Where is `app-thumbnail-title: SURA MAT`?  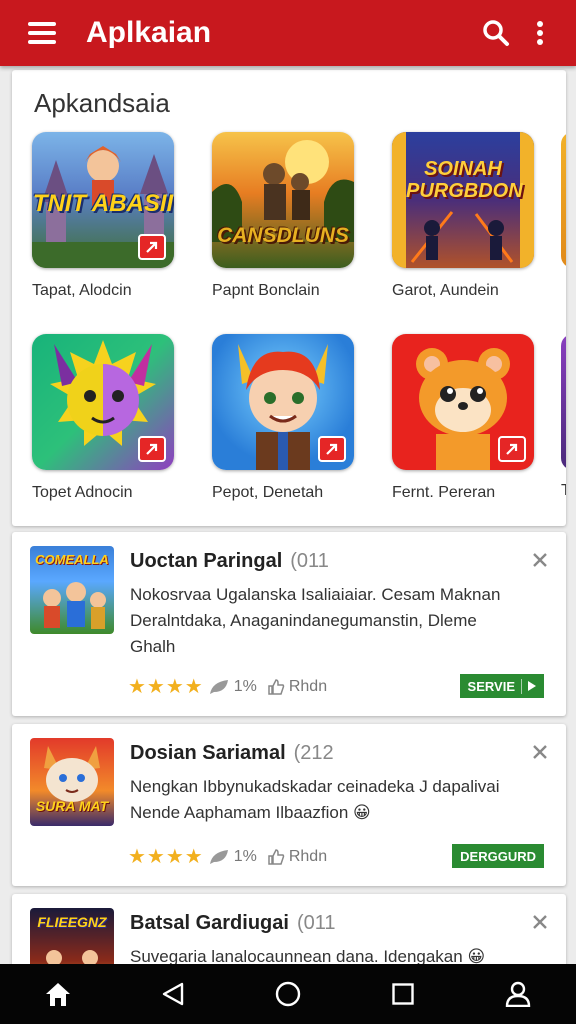 app-thumbnail-title: SURA MAT is located at coordinates (72, 806).